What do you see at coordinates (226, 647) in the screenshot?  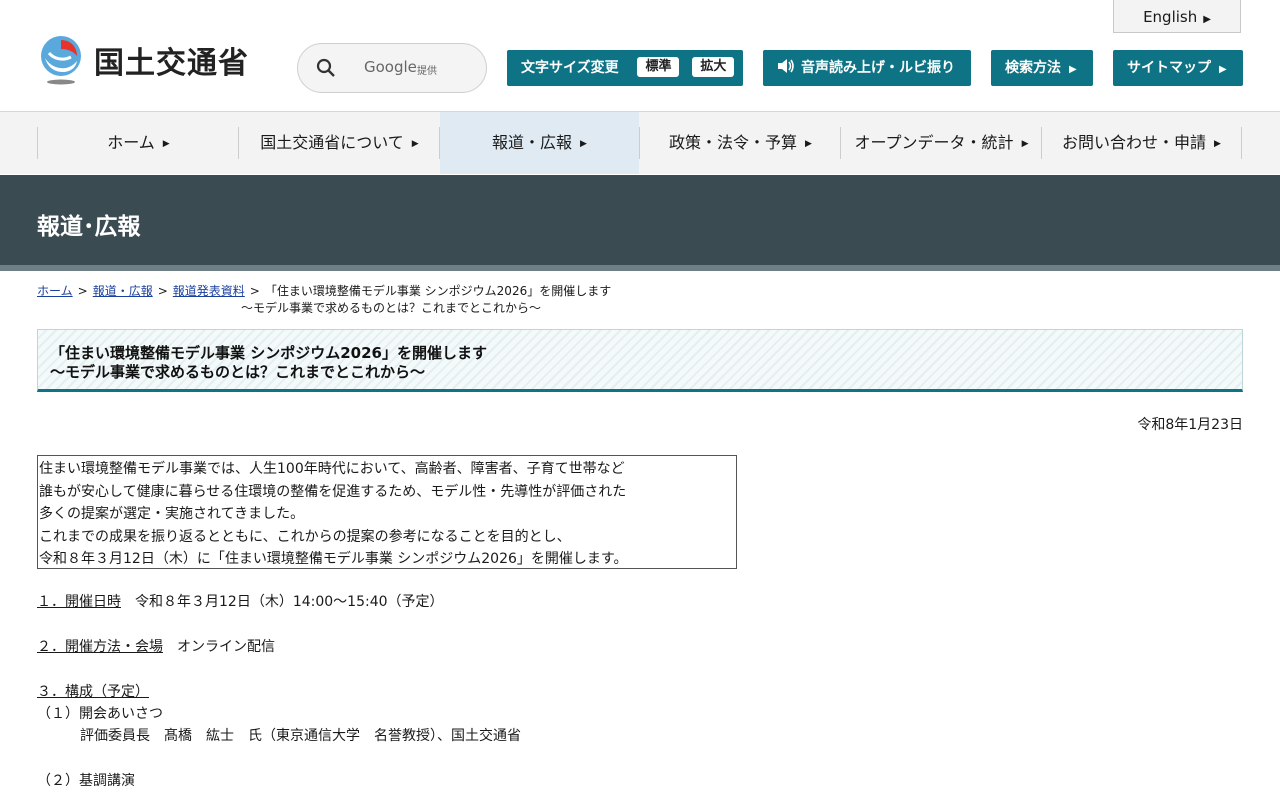 I see `section-body: オンライン配信` at bounding box center [226, 647].